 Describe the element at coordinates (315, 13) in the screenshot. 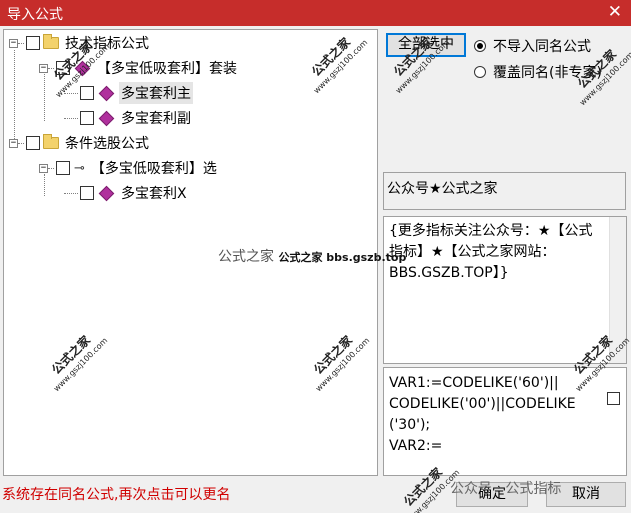

I see `title-bar: 导入公式 ✕` at that location.